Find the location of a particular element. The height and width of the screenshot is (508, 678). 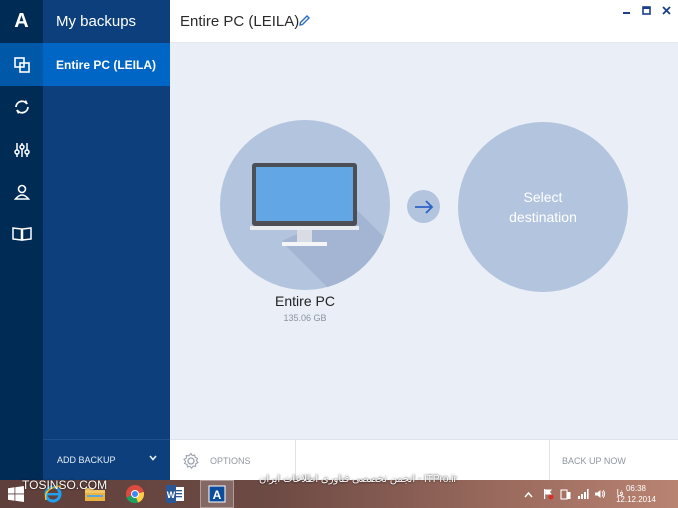

network-signal-icon is located at coordinates (583, 494).